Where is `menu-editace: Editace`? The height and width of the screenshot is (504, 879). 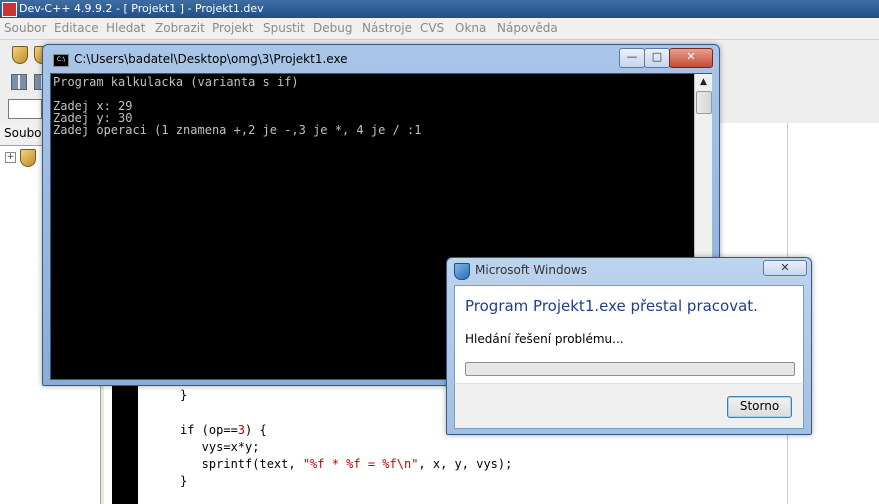
menu-editace: Editace is located at coordinates (76, 28).